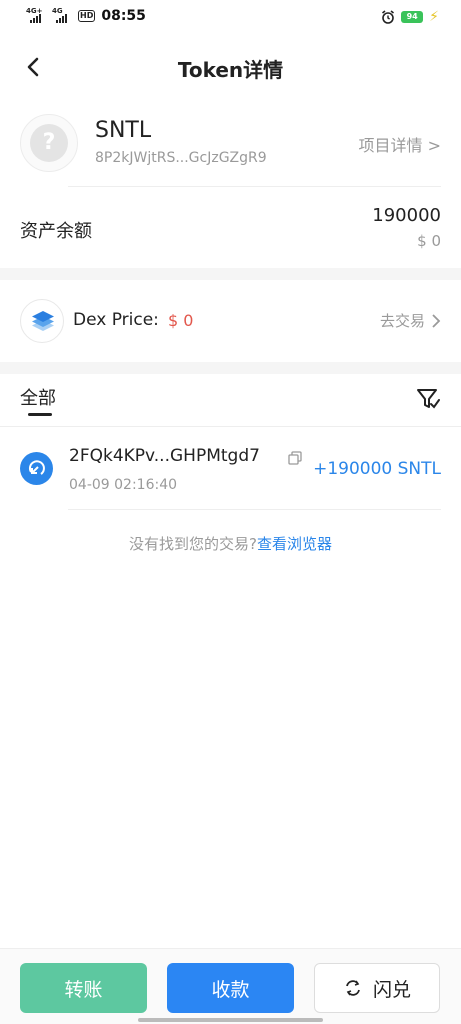 The image size is (461, 1024). What do you see at coordinates (123, 130) in the screenshot?
I see `token-symbol: SNTL` at bounding box center [123, 130].